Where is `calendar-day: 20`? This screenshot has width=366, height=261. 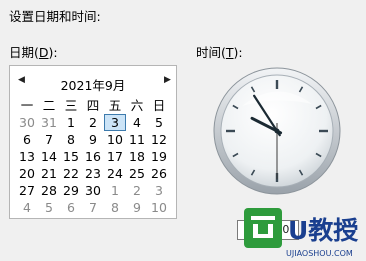 calendar-day: 20 is located at coordinates (27, 173).